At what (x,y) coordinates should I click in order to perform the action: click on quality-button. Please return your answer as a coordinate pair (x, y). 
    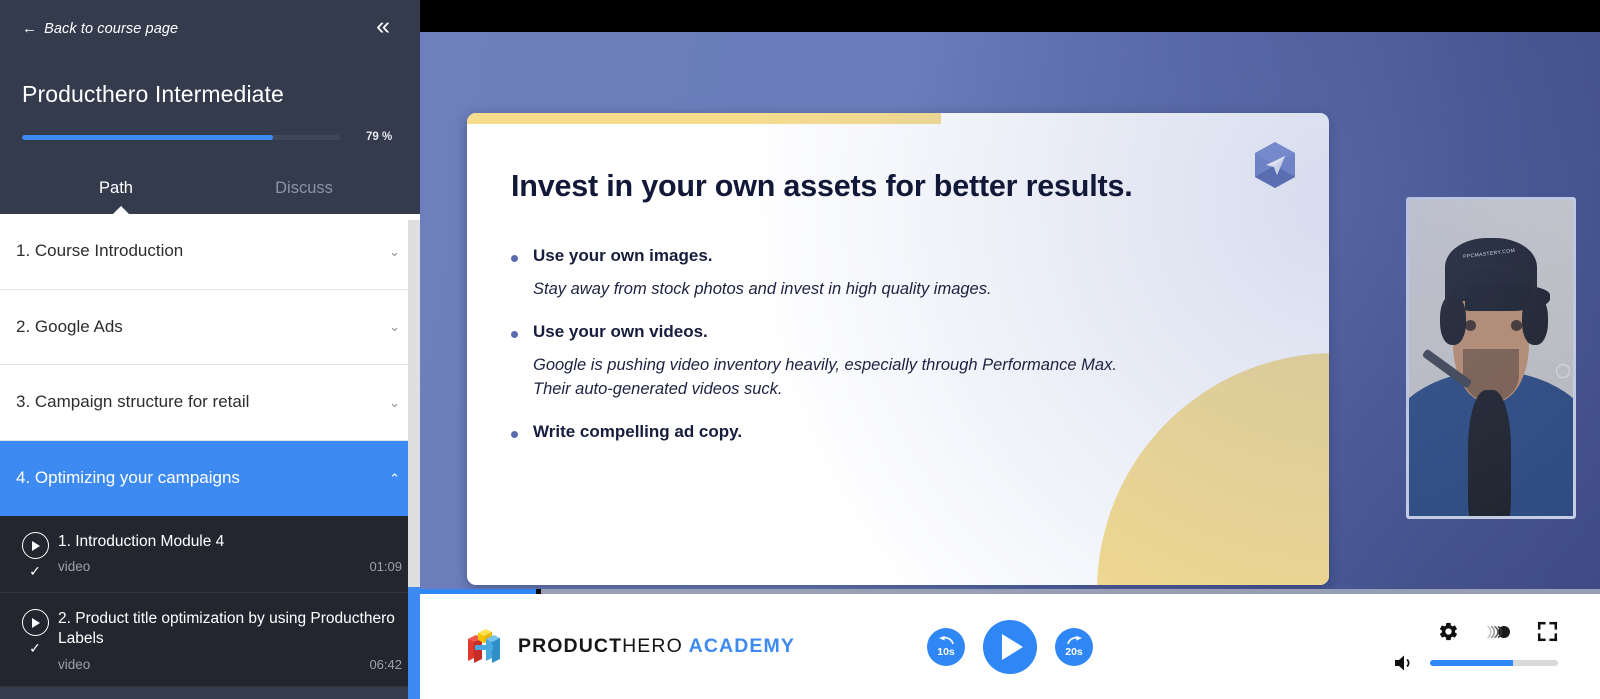
    Looking at the image, I should click on (1498, 632).